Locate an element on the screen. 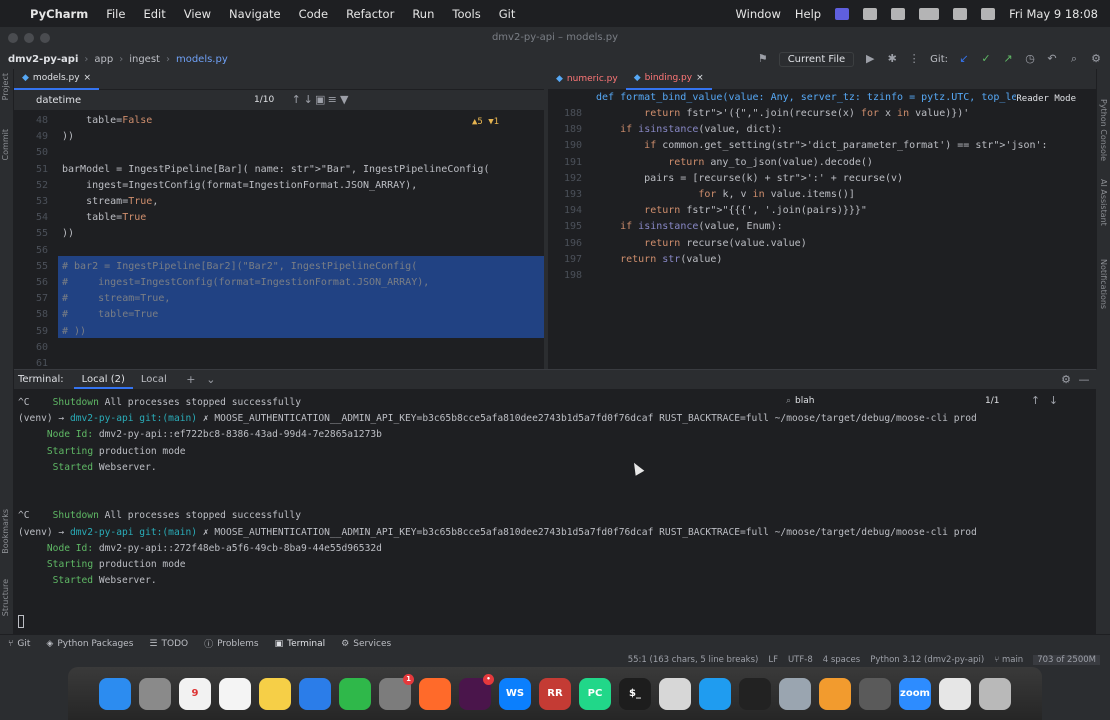 This screenshot has width=1110, height=720. git-update-icon: ↙ is located at coordinates (964, 59).